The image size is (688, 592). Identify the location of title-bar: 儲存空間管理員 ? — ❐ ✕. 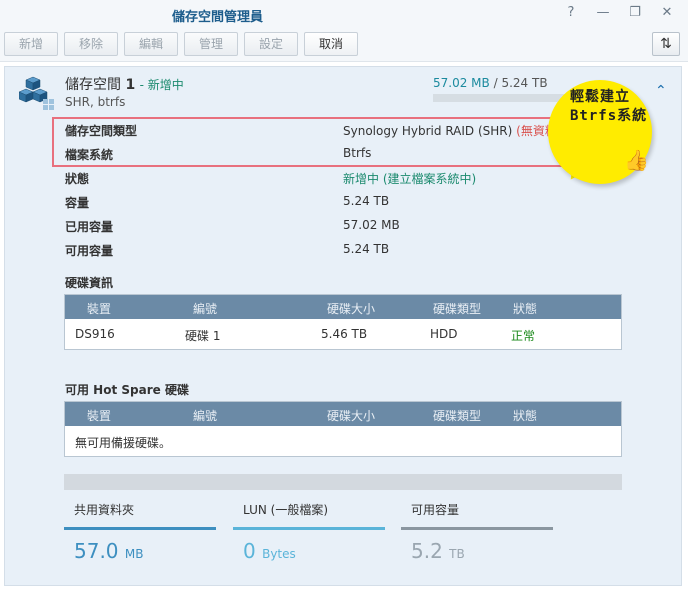
(344, 14).